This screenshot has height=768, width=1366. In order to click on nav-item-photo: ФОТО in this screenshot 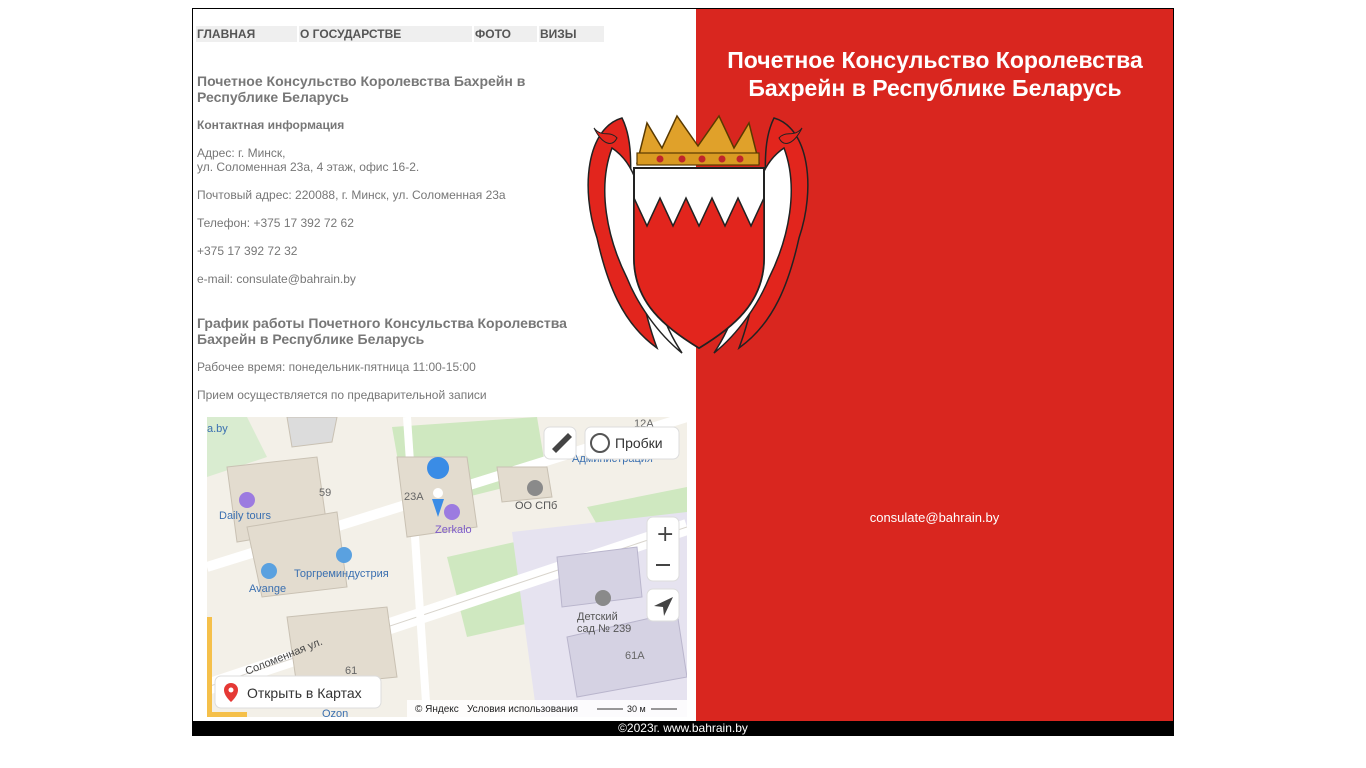, I will do `click(505, 34)`.